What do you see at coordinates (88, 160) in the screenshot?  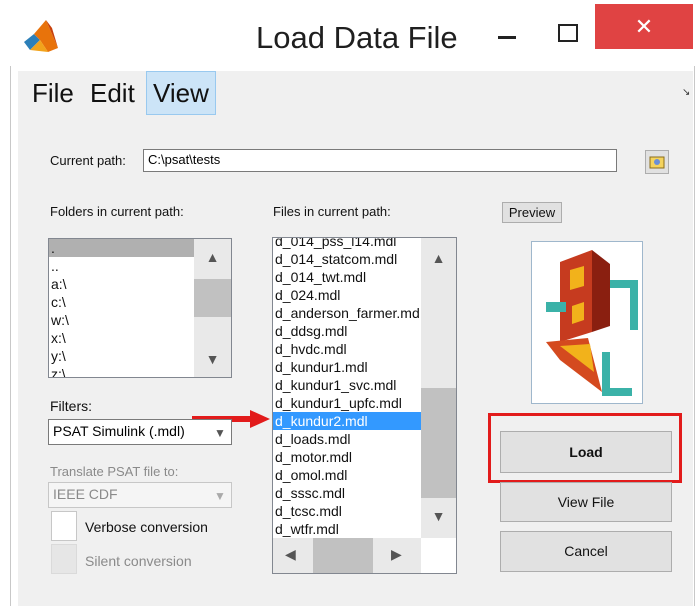 I see `current-path-label: Current path:` at bounding box center [88, 160].